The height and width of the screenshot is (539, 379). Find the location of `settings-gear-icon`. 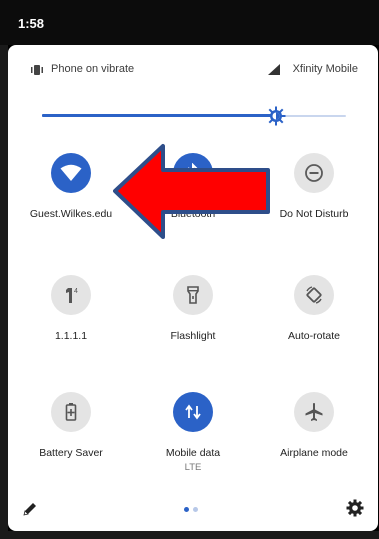

settings-gear-icon is located at coordinates (355, 508).